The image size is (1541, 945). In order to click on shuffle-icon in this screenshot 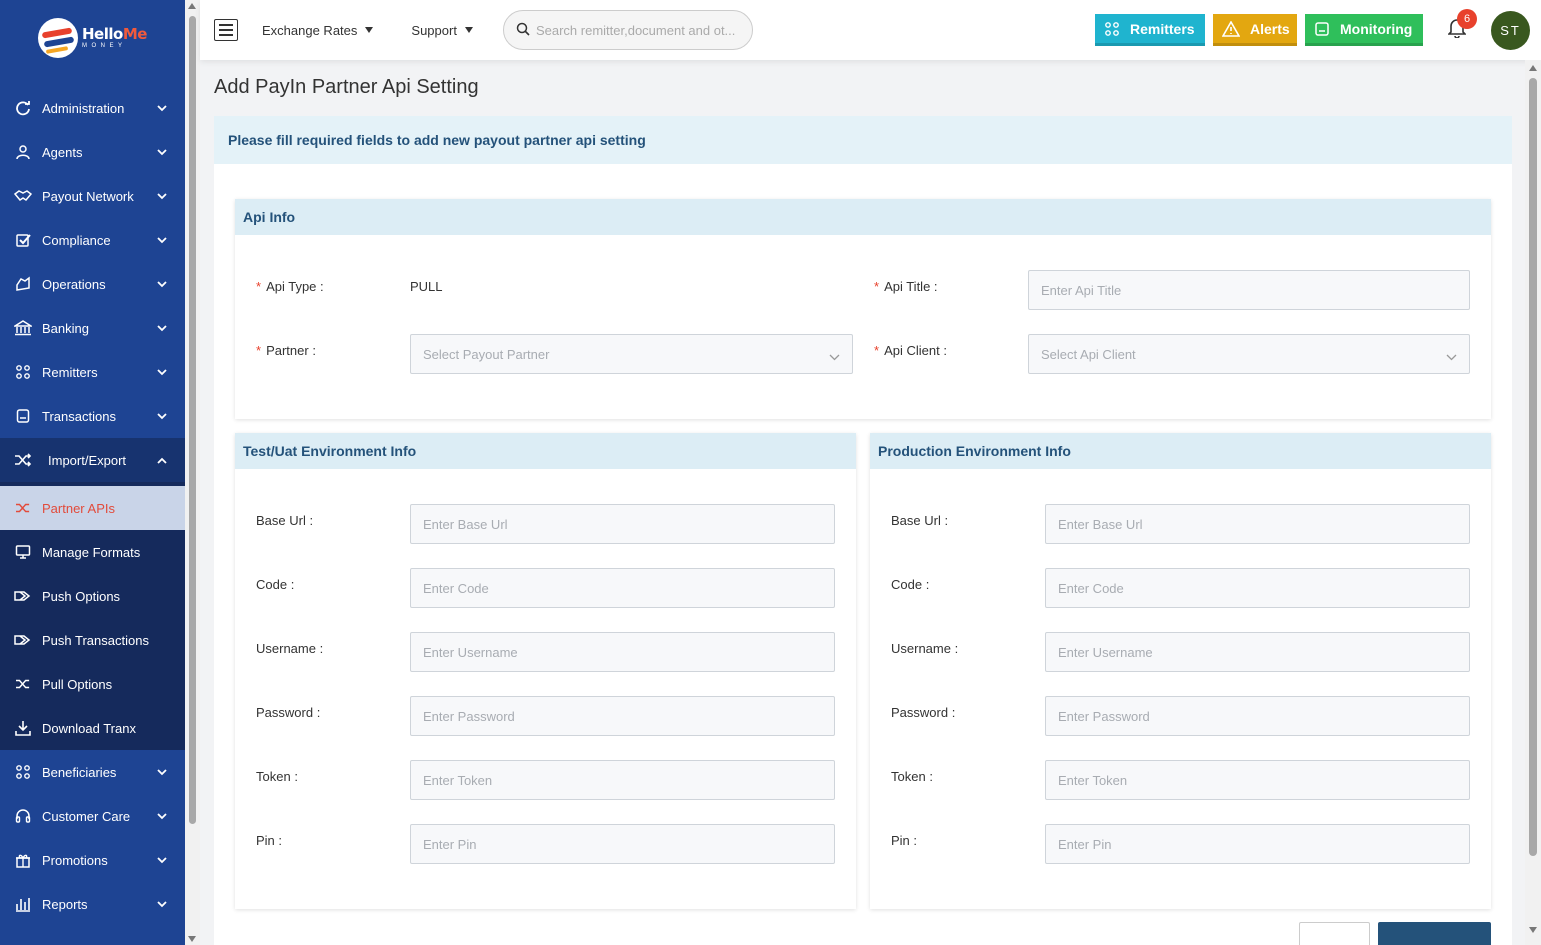, I will do `click(23, 460)`.